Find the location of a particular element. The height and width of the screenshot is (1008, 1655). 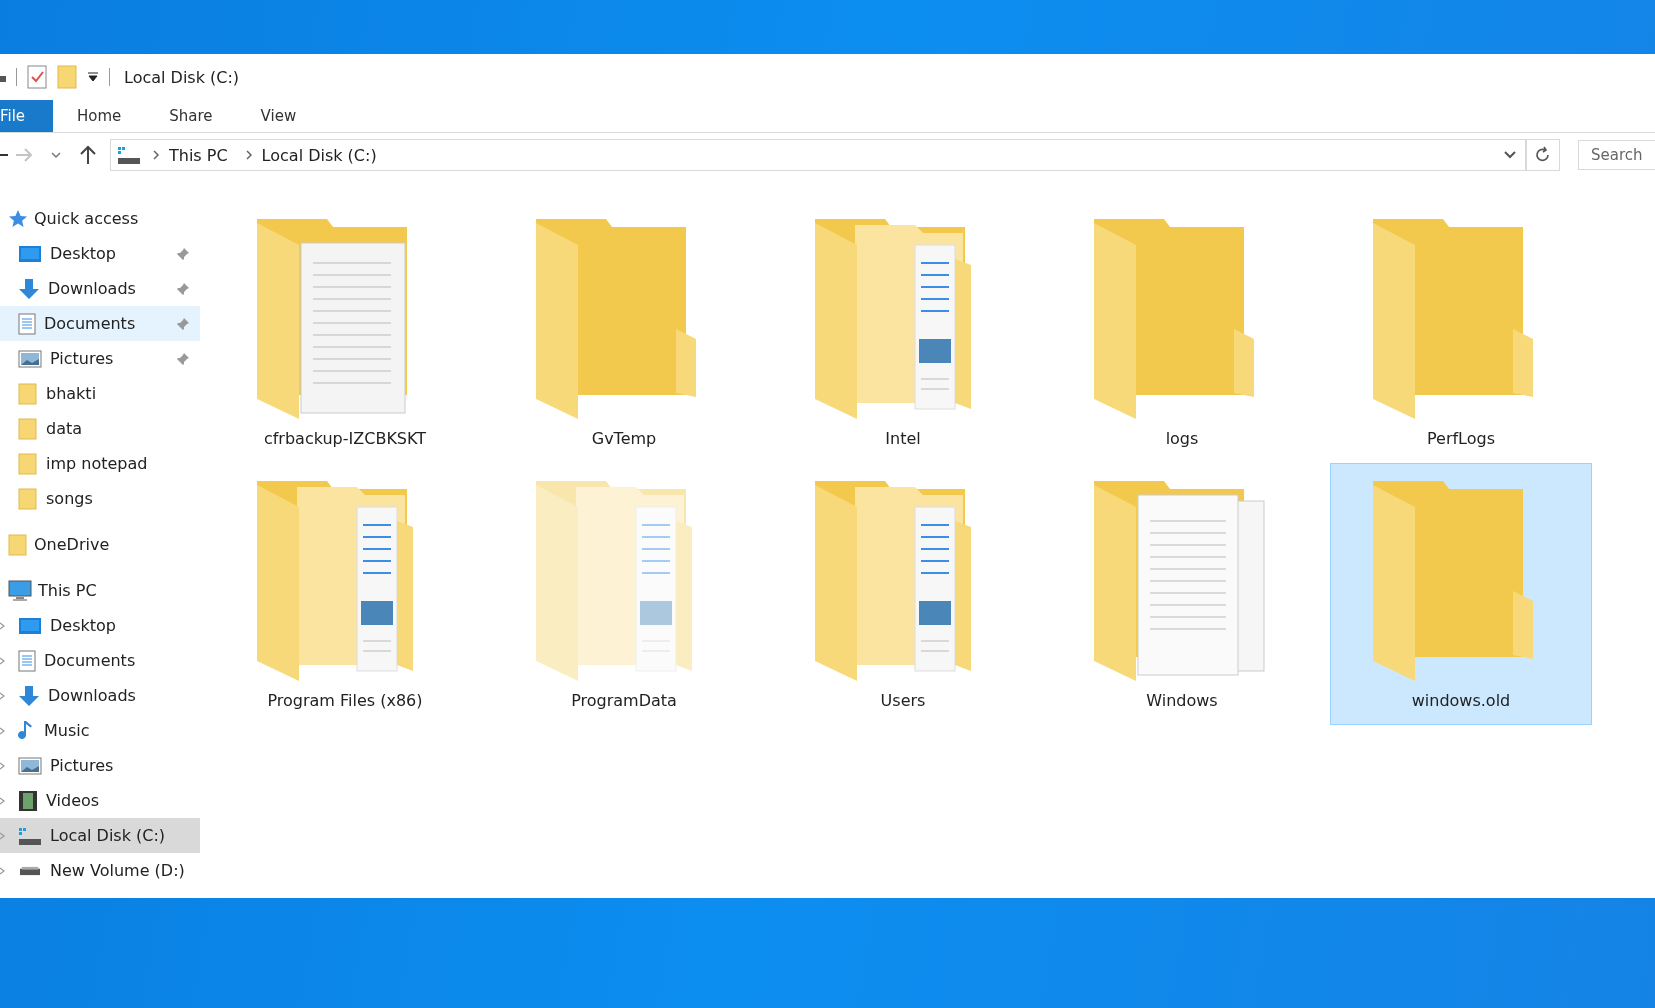

address-bar: This PC Local Disk (C:) is located at coordinates (818, 155).